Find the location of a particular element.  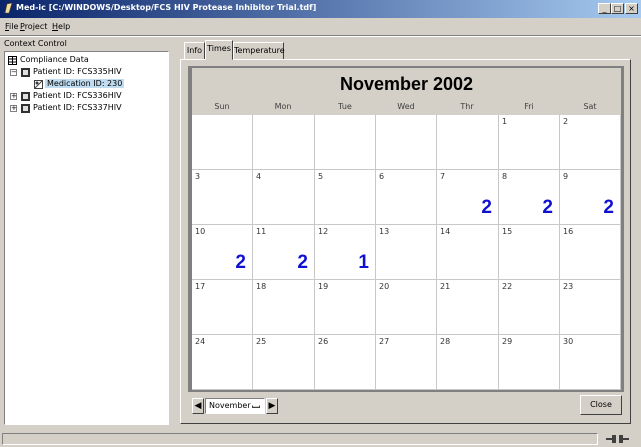

calendar-day-cell: 14 is located at coordinates (468, 252).